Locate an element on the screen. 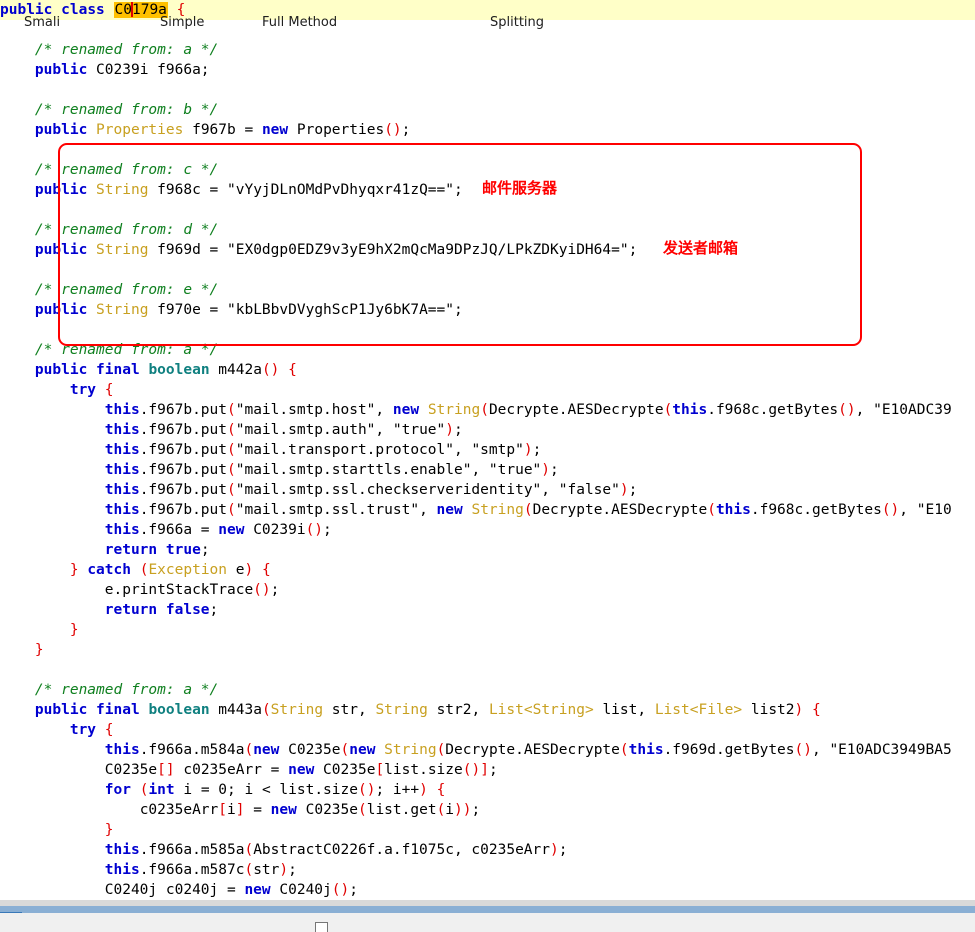 The height and width of the screenshot is (932, 975). code-line-c0240j: C0240j c0240j = new C0240j(); is located at coordinates (487, 890).